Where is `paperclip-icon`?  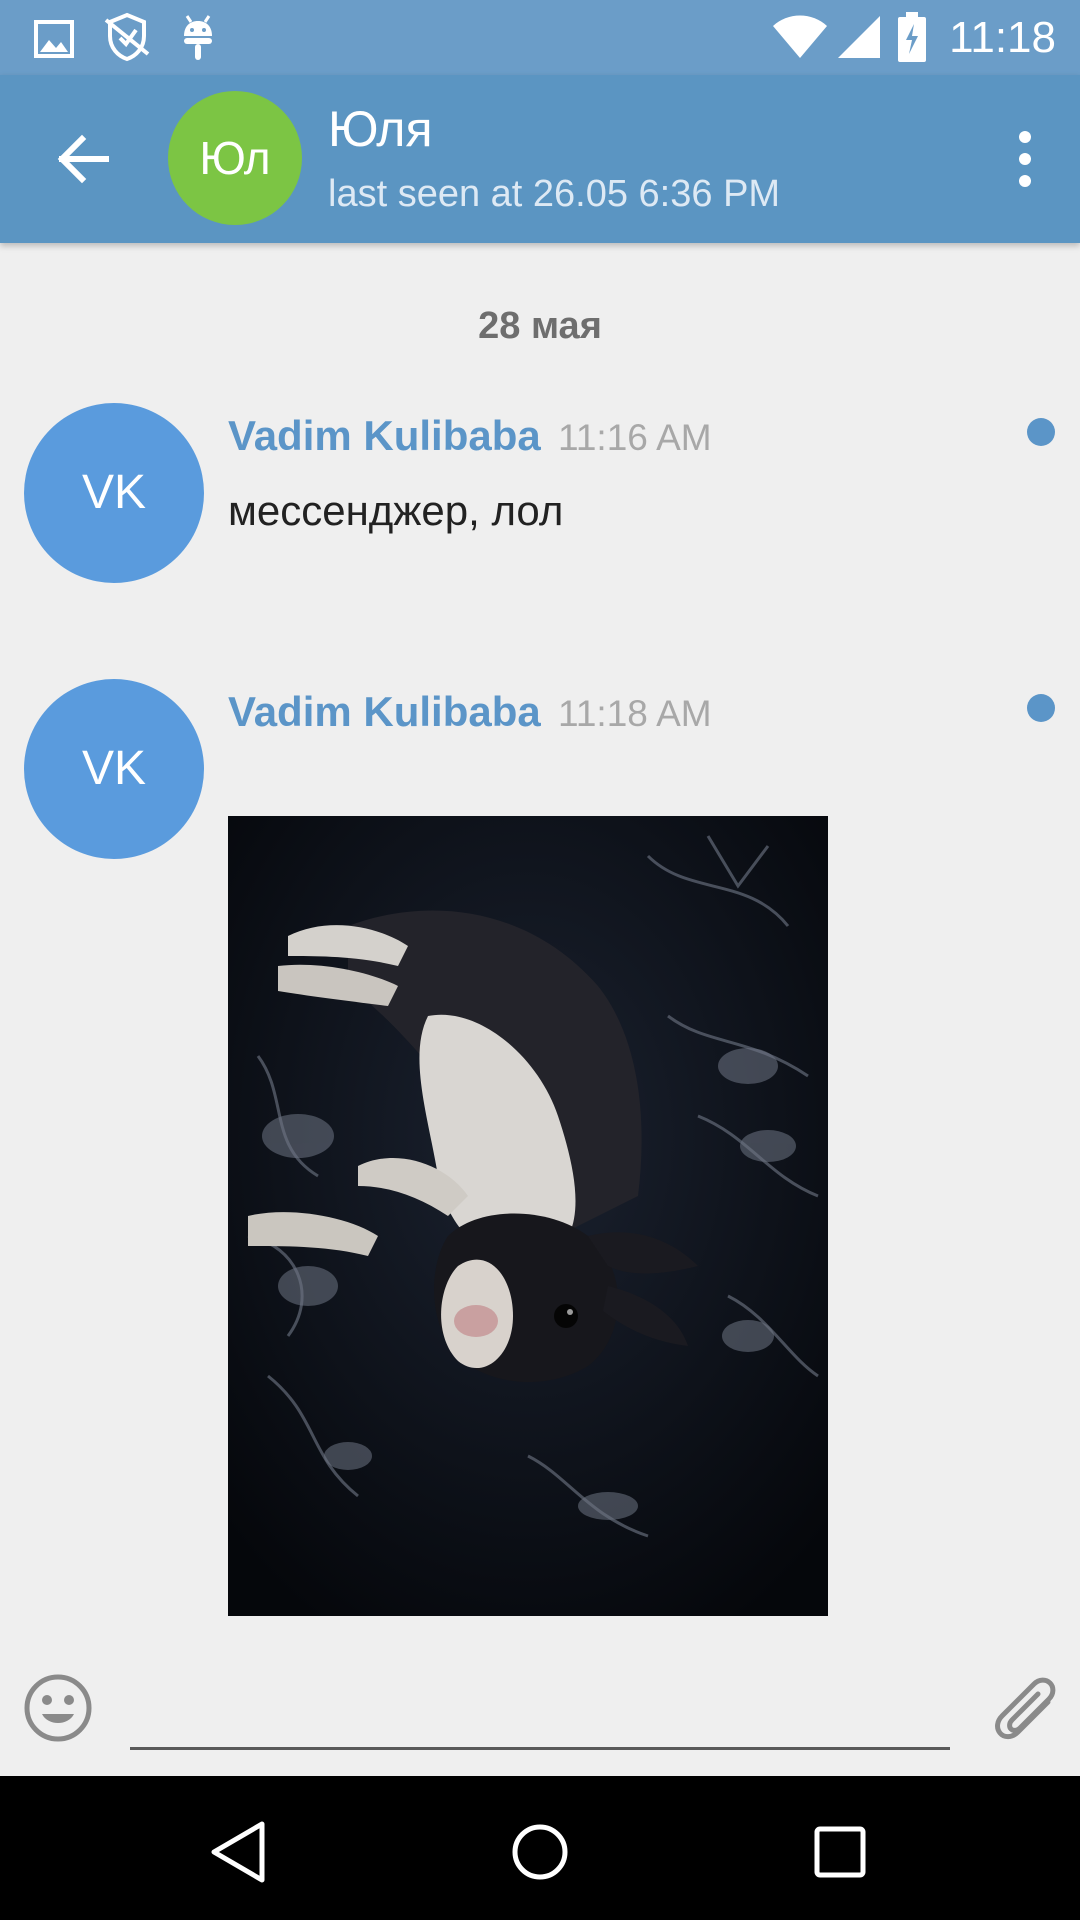
paperclip-icon is located at coordinates (1025, 1708).